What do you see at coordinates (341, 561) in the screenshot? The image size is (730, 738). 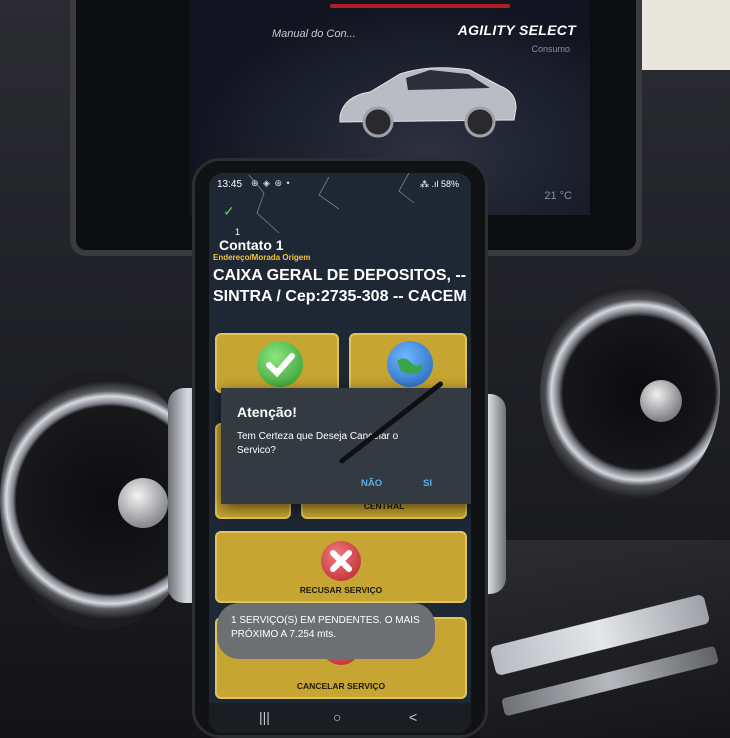 I see `red-x-icon` at bounding box center [341, 561].